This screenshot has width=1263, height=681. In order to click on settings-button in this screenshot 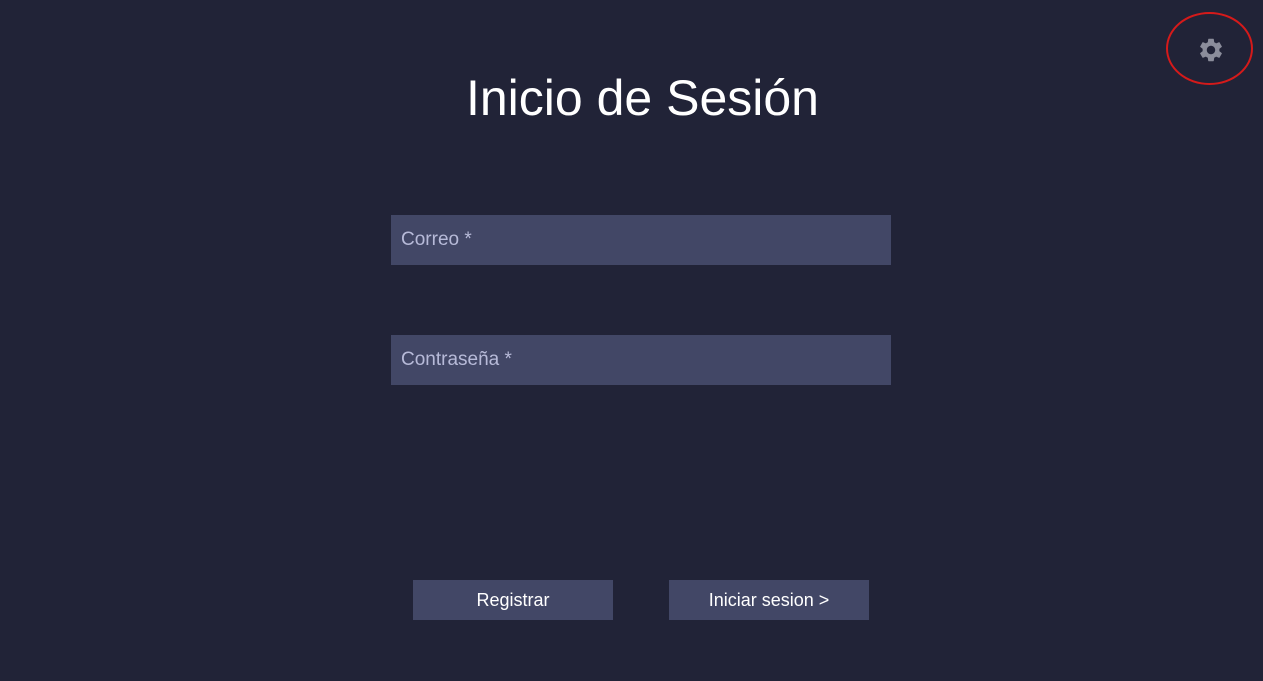, I will do `click(1211, 50)`.